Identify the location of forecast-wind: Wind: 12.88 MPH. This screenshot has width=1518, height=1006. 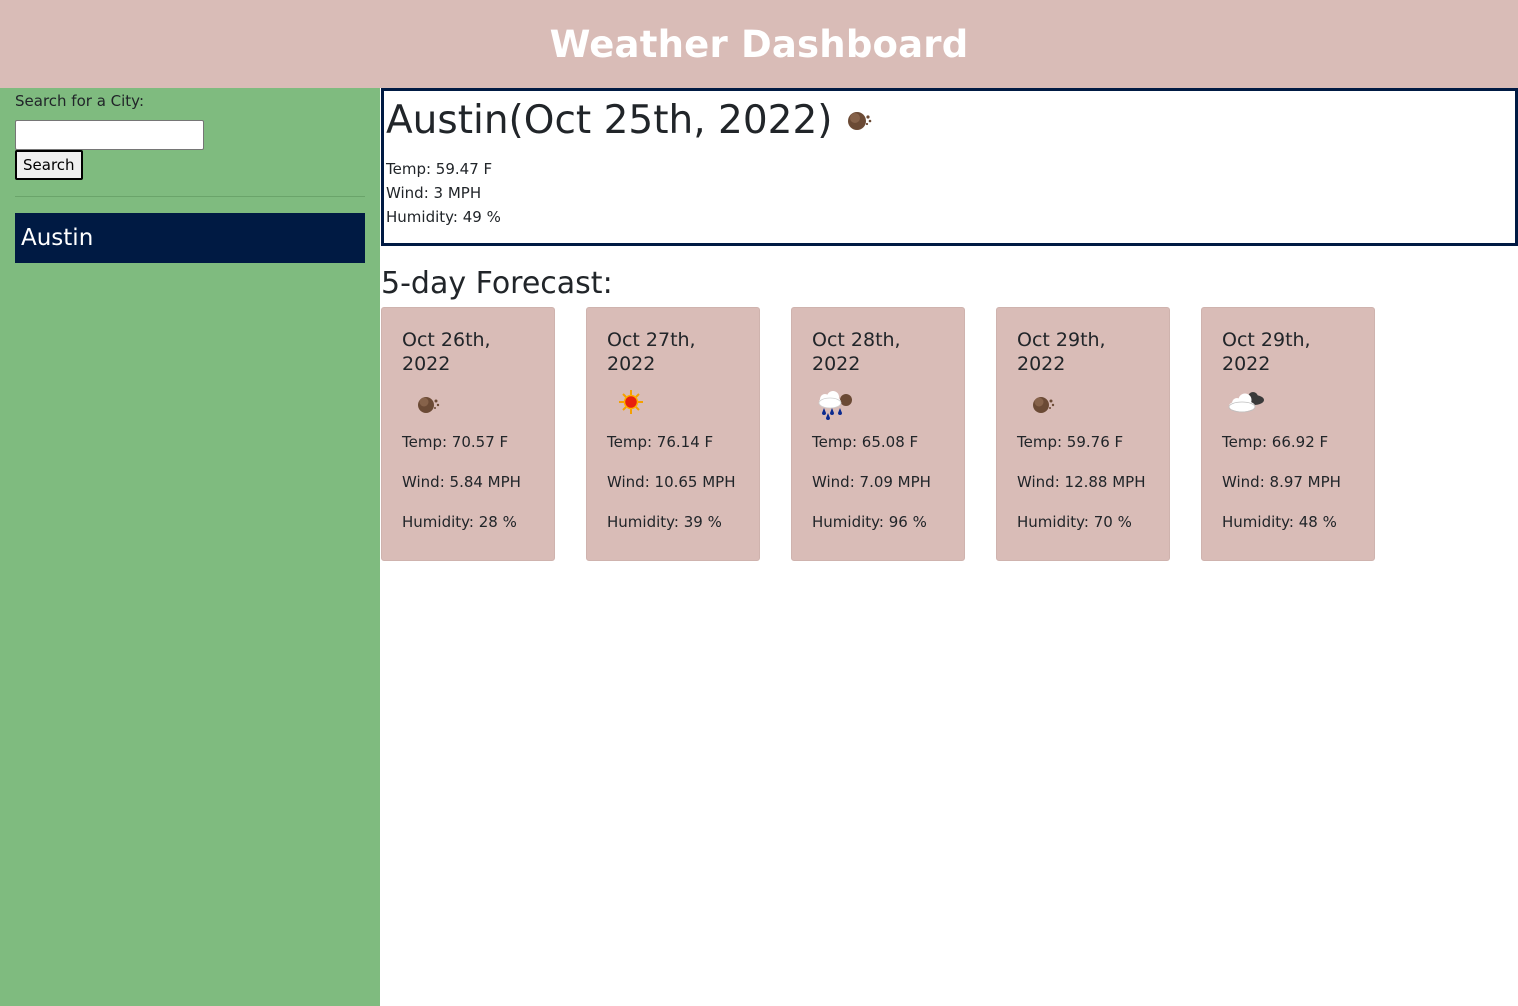
(1081, 482).